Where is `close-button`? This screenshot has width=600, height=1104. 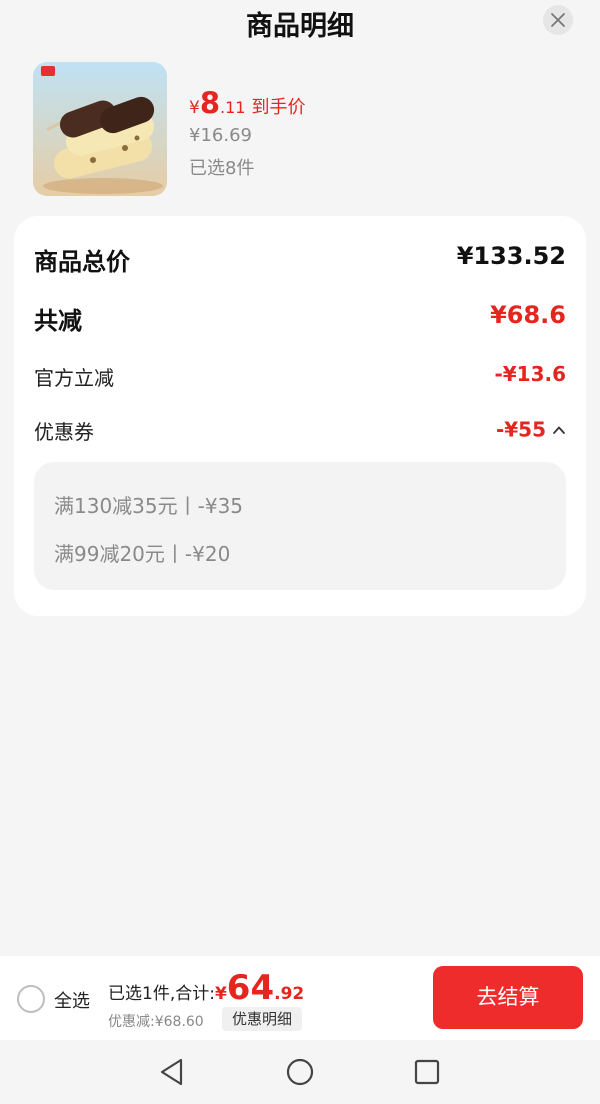 close-button is located at coordinates (558, 20).